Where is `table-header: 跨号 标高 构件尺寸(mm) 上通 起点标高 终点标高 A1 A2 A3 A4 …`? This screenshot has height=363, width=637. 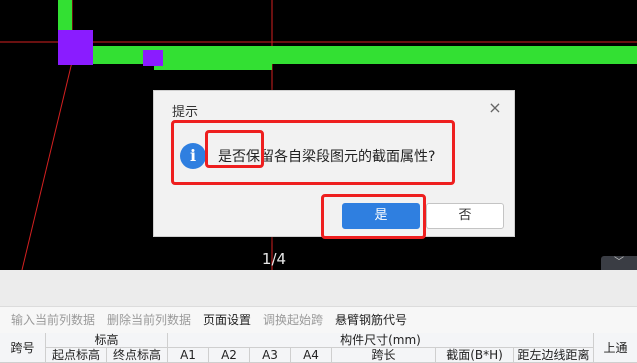
table-header: 跨号 标高 构件尺寸(mm) 上通 起点标高 终点标高 A1 A2 A3 A4 … is located at coordinates (318, 348).